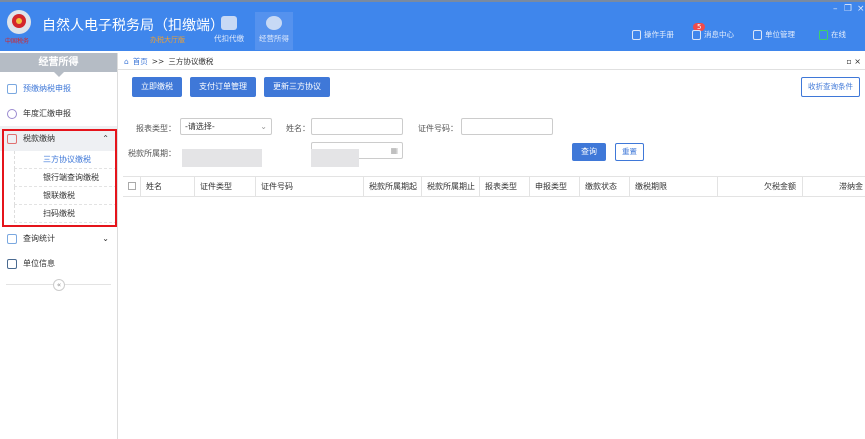 This screenshot has width=865, height=439. I want to click on report-type-select: -请选择- ⌄, so click(226, 126).